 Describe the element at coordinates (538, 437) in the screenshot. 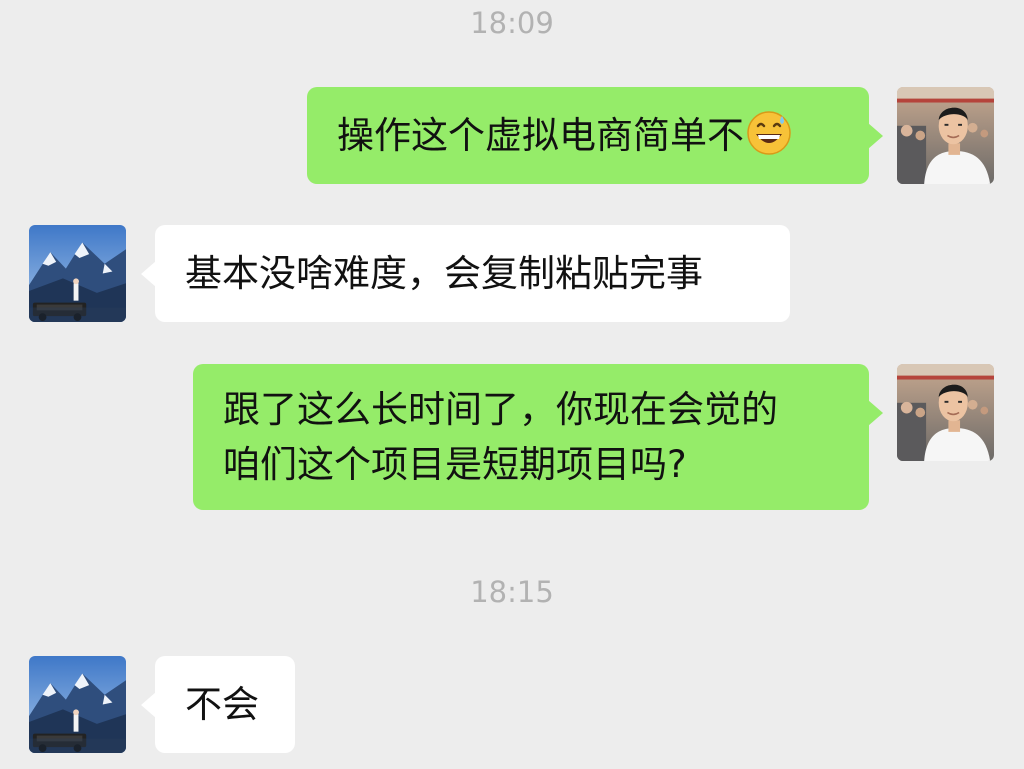

I see `sent-message-bubble: 跟了这么长时间了，你现在会觉的 咱们这个项目是短期项目吗?` at that location.